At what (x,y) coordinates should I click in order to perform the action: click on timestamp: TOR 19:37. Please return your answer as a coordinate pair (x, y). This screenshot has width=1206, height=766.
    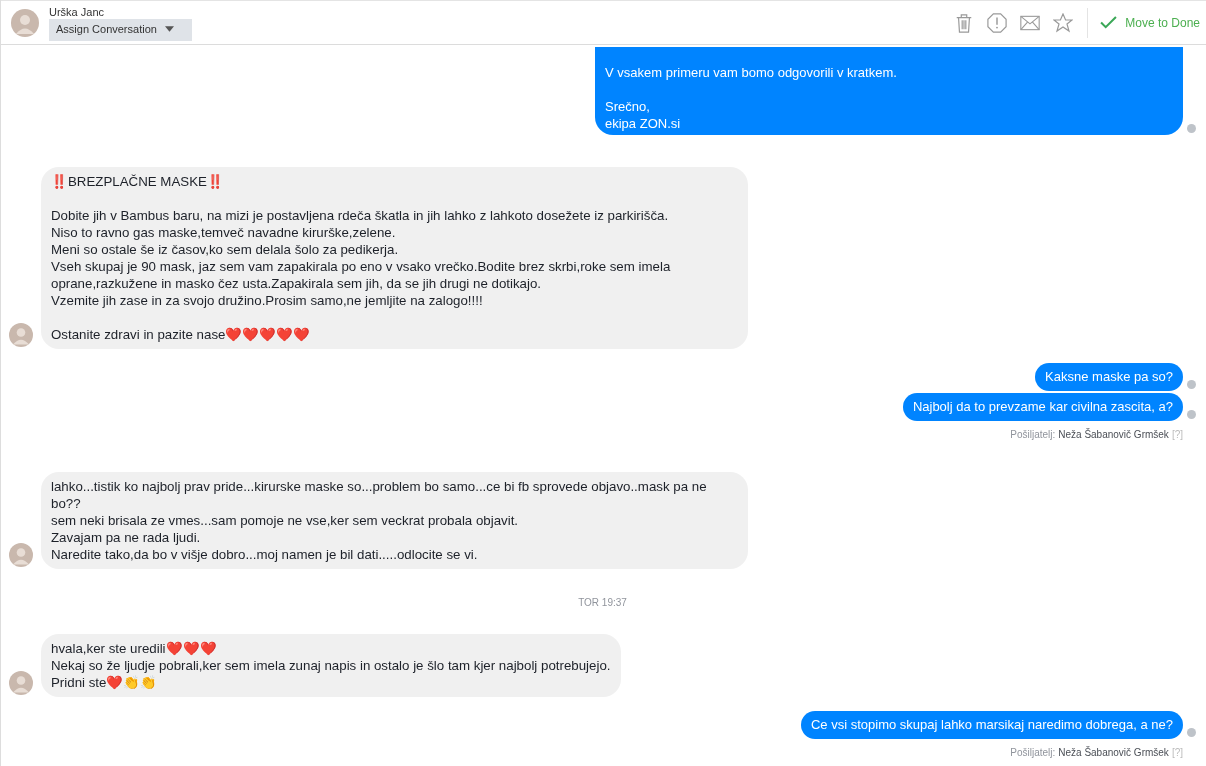
    Looking at the image, I should click on (602, 602).